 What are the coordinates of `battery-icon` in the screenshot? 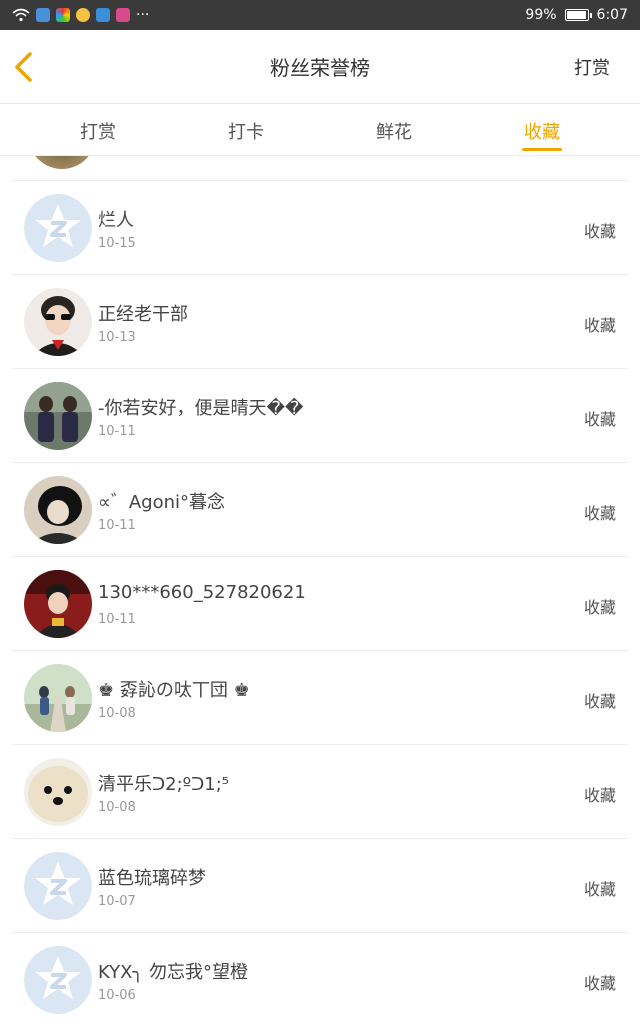 It's located at (578, 15).